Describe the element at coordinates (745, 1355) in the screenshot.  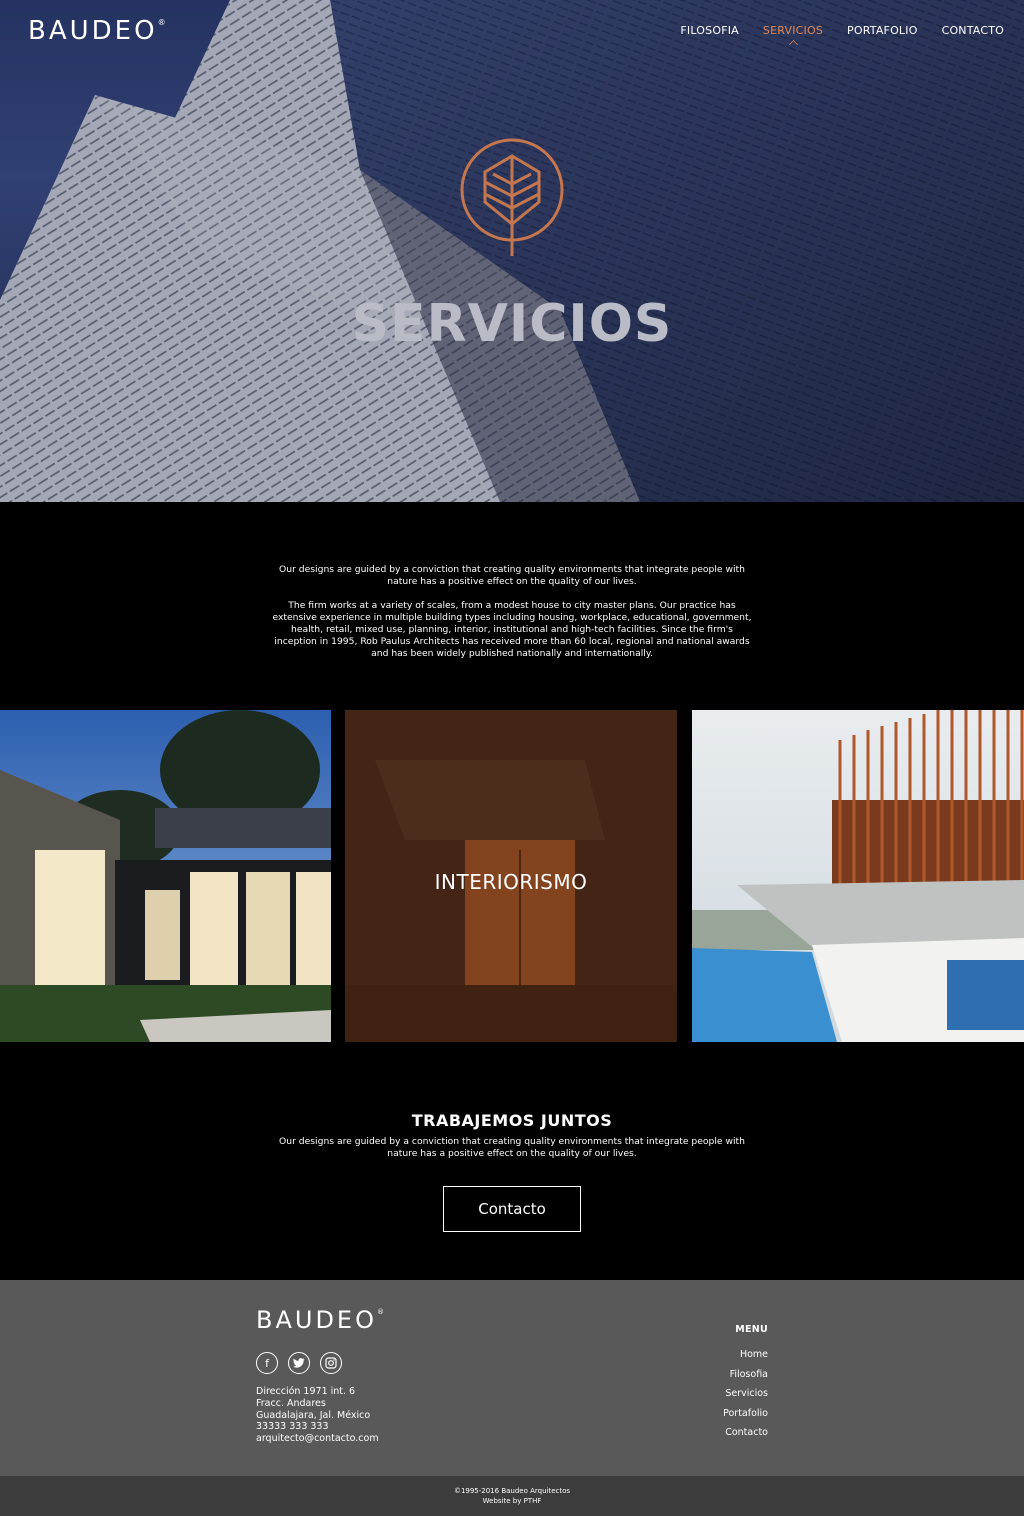
I see `footer-link-home: Home` at that location.